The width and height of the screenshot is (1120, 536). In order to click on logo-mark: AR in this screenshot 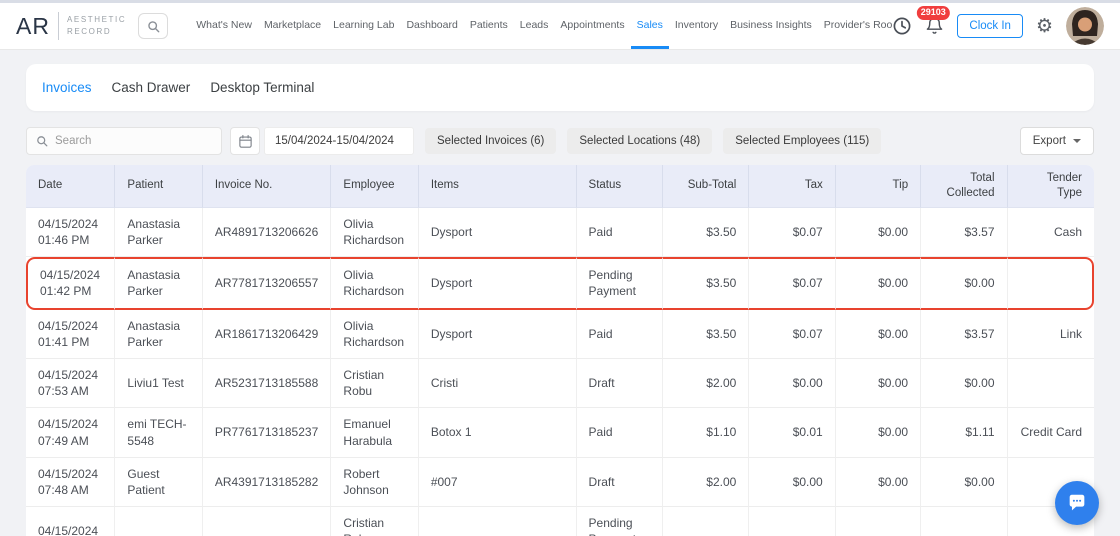, I will do `click(33, 25)`.